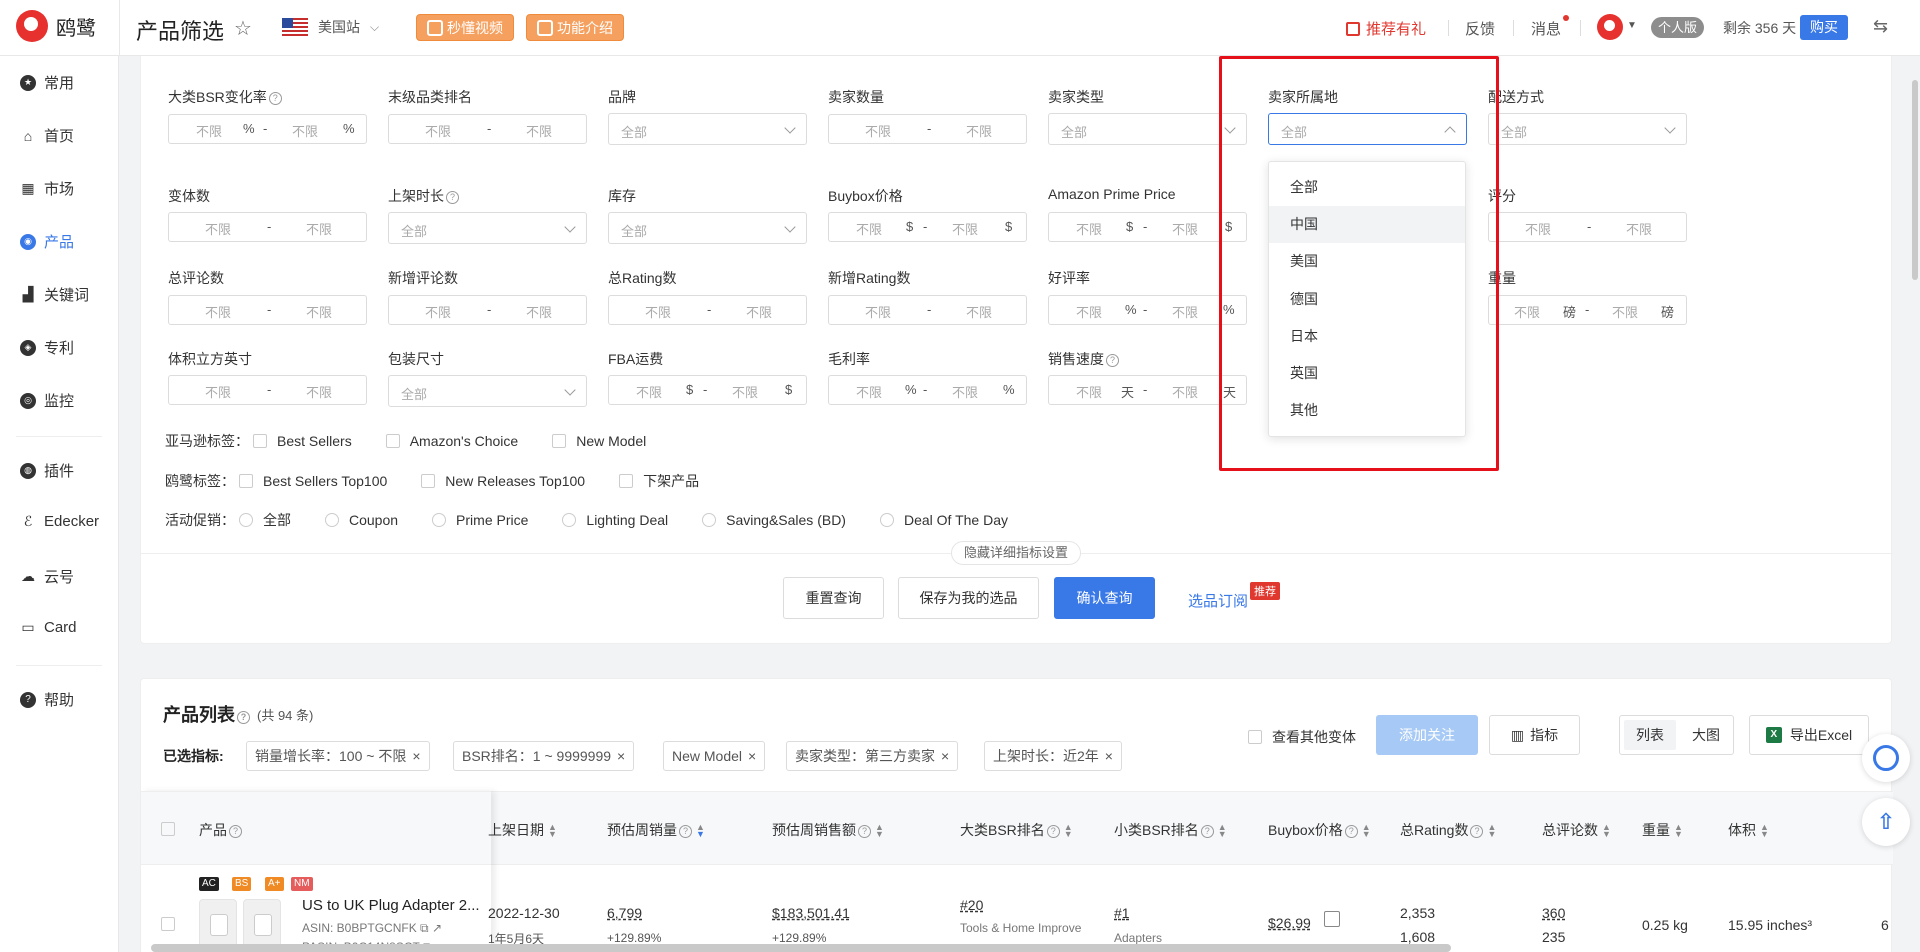 This screenshot has width=1920, height=952. I want to click on view-list-button: 列表, so click(1650, 735).